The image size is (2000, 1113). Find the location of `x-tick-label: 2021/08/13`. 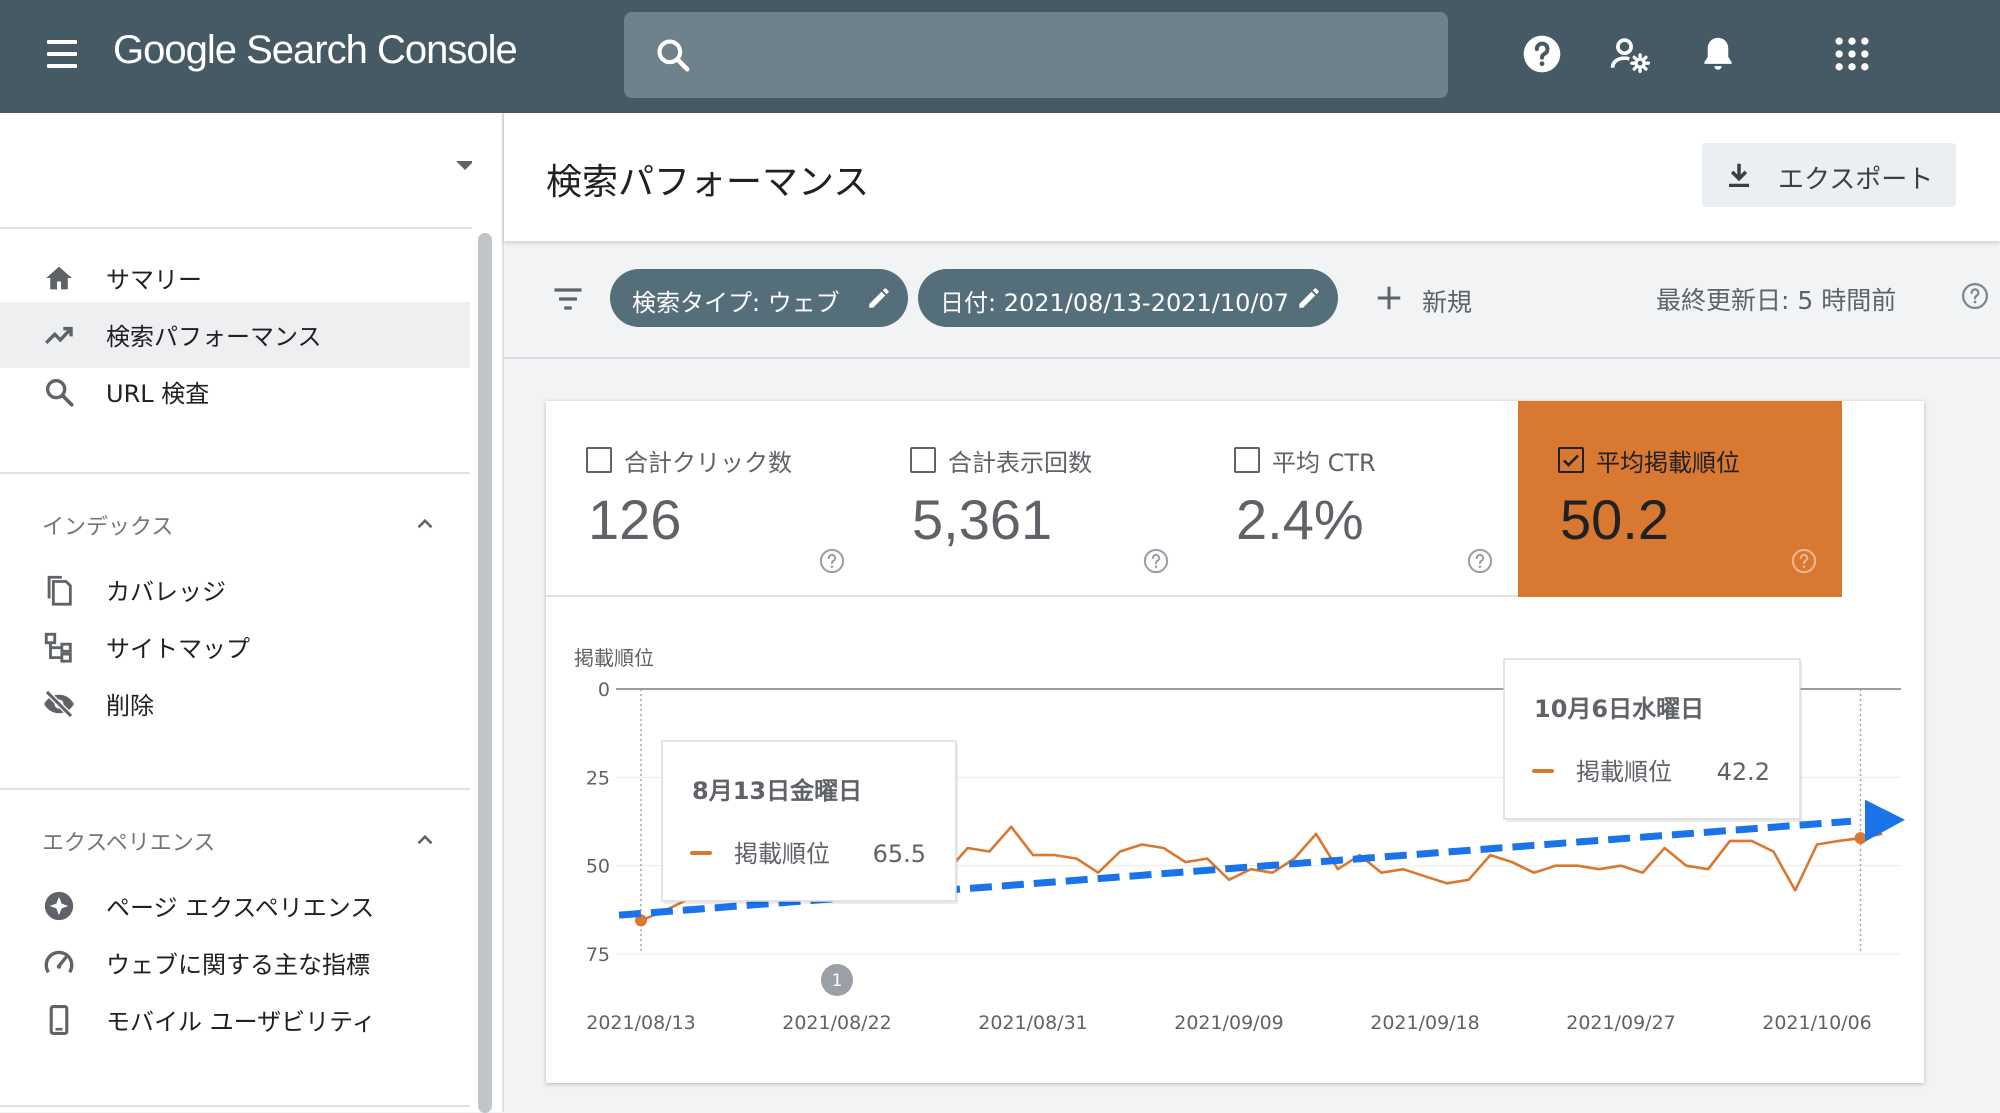

x-tick-label: 2021/08/13 is located at coordinates (641, 1023).